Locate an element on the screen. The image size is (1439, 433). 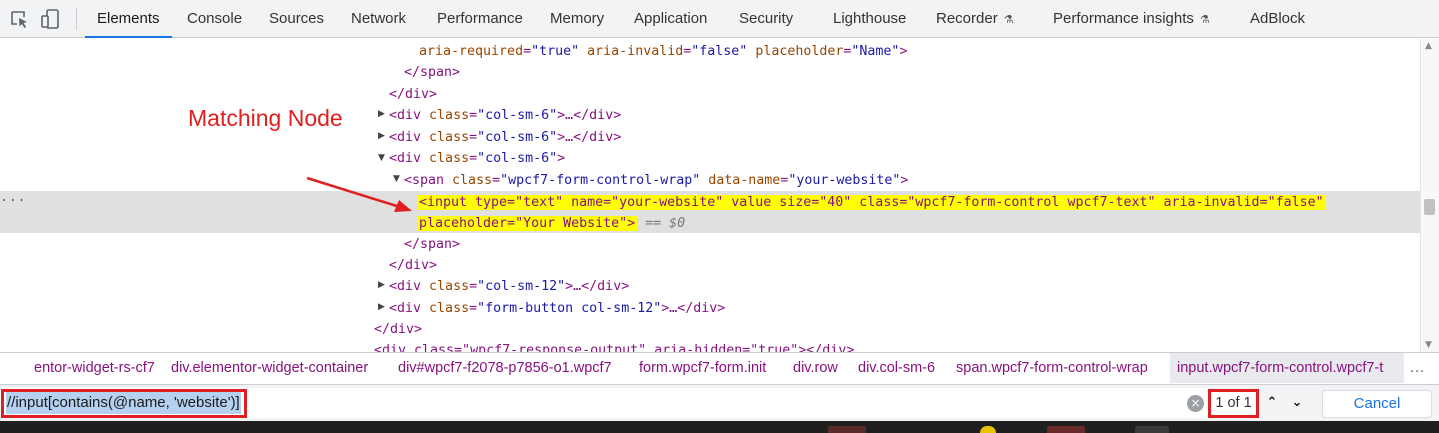
tab-performance: Performance is located at coordinates (480, 19).